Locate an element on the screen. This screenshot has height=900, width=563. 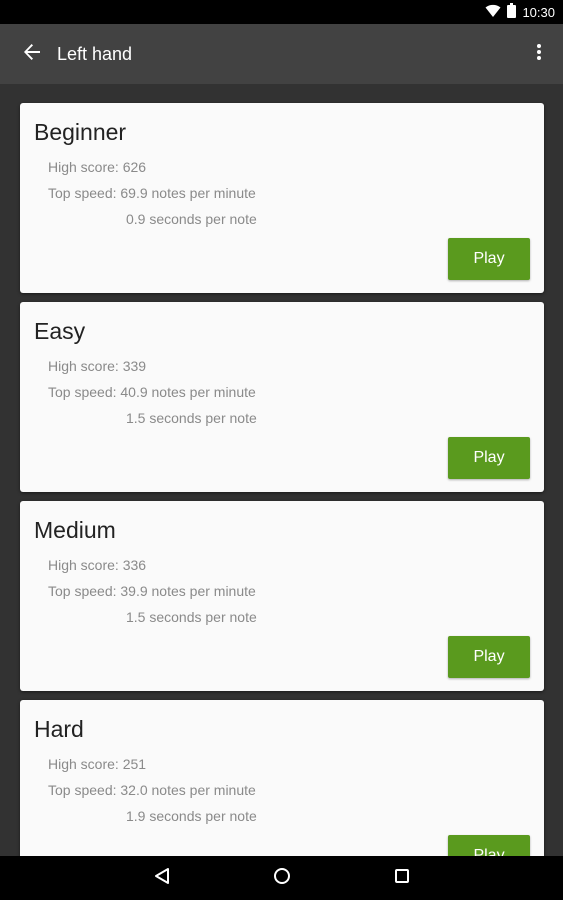
high-score: High score: 251 is located at coordinates (97, 764).